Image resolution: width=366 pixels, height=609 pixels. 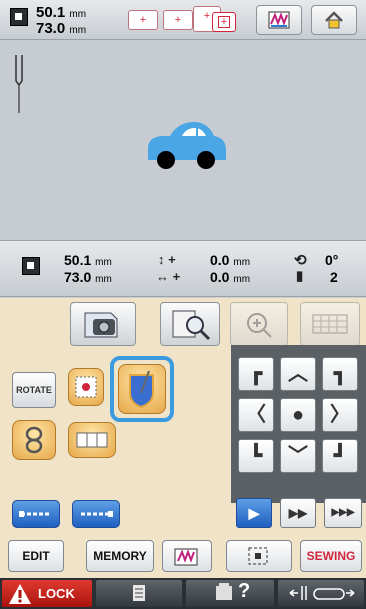 I want to click on scan-magnifier-icon, so click(x=191, y=325).